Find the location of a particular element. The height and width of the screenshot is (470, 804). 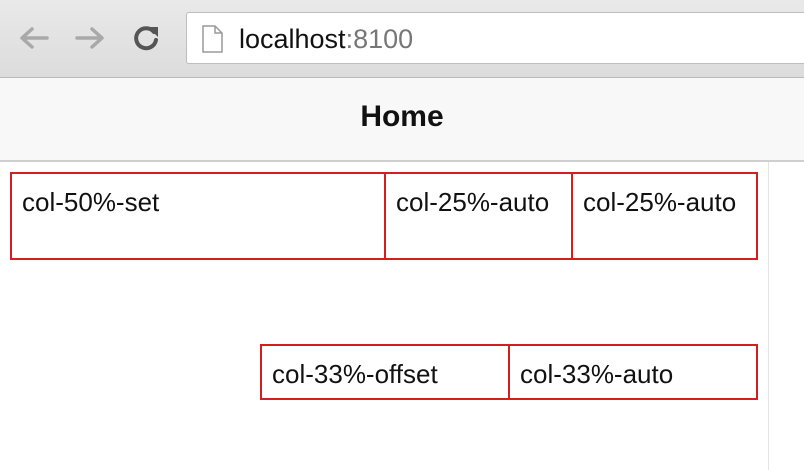

back-button is located at coordinates (34, 38).